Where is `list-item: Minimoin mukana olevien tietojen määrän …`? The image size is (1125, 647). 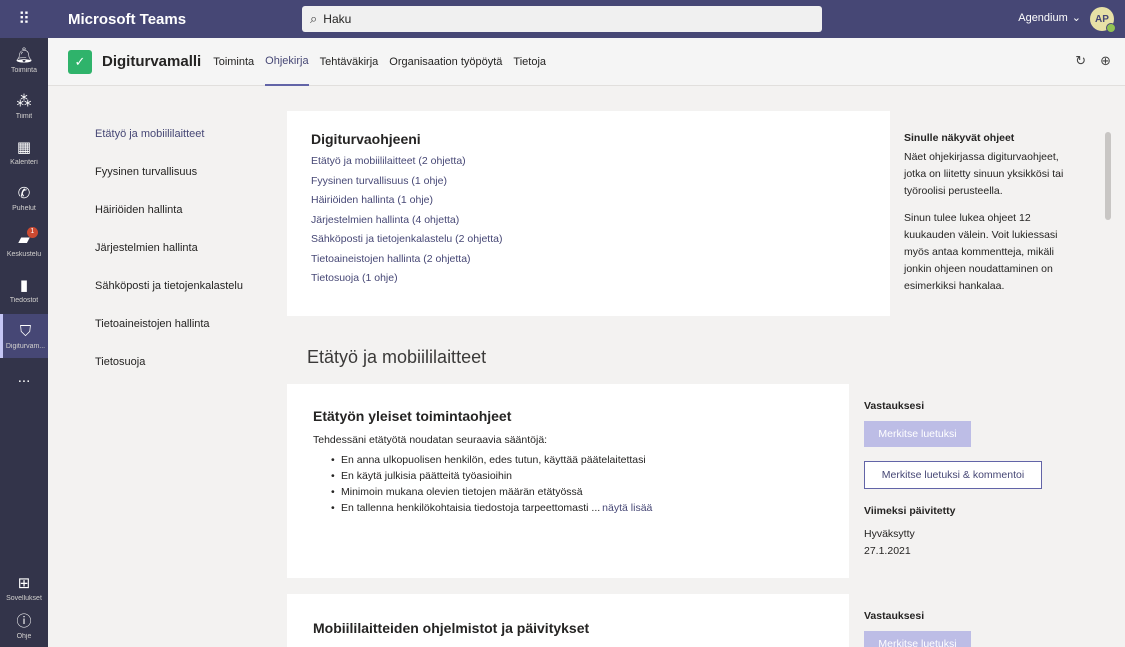 list-item: Minimoin mukana olevien tietojen määrän … is located at coordinates (577, 494).